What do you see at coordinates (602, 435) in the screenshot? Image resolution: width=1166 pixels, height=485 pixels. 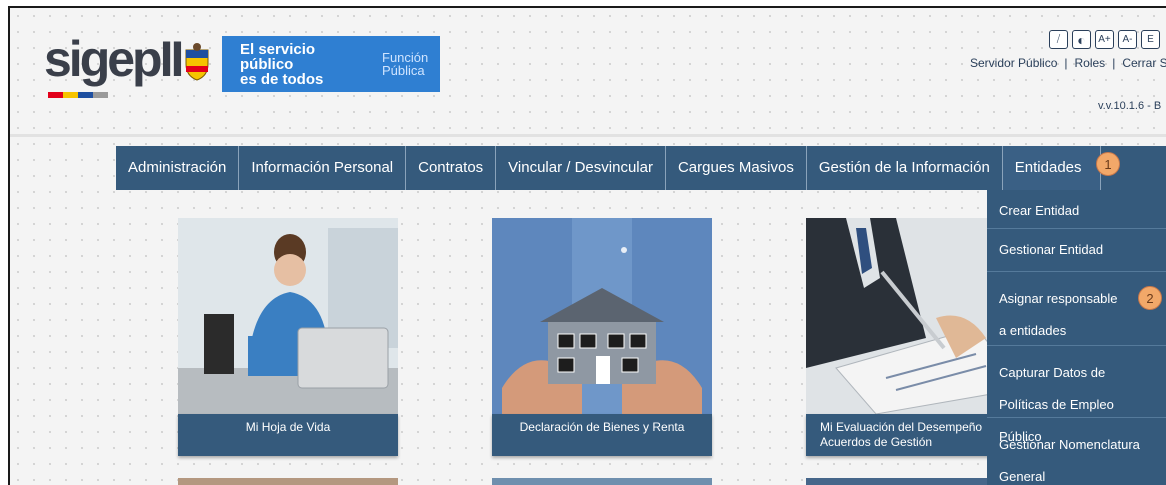 I see `card-caption: Declaración de Bienes y Renta` at bounding box center [602, 435].